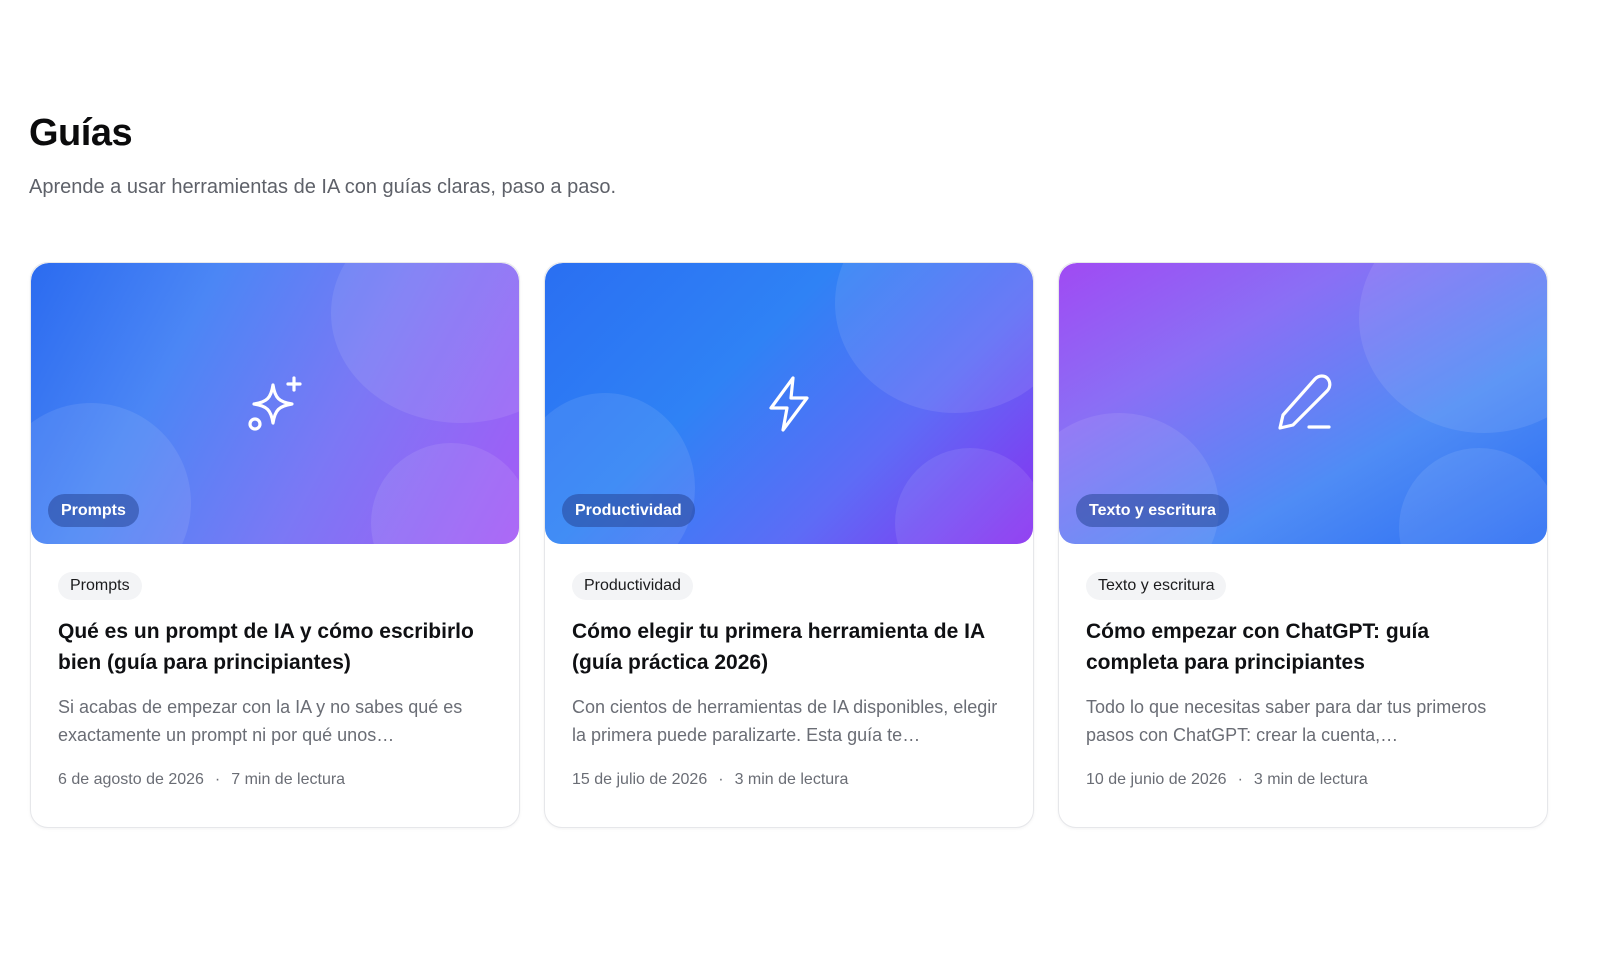 This screenshot has height=957, width=1600. Describe the element at coordinates (1156, 586) in the screenshot. I see `category-chip: Texto y escritura` at that location.